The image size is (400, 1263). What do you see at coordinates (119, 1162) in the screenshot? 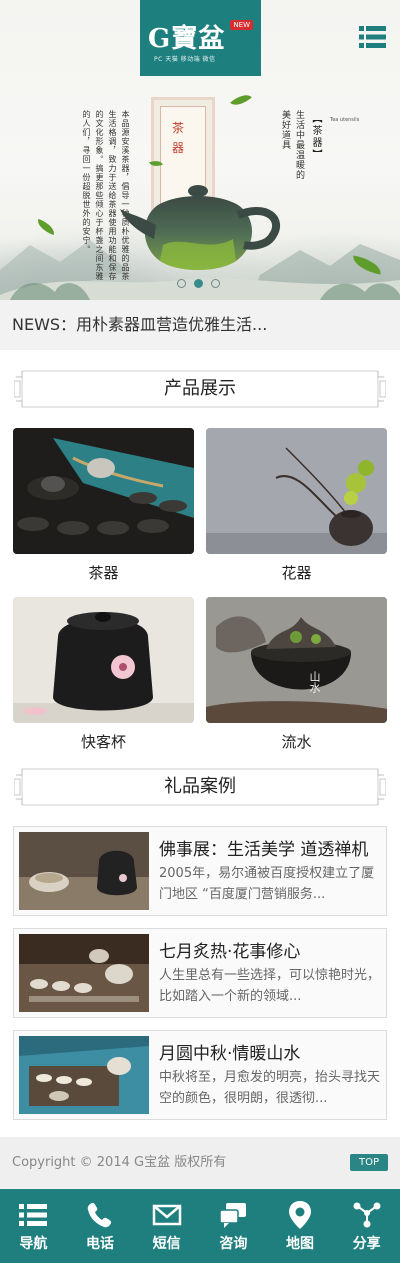
I see `copyright-text: Copyright © 2014 G宝盆 版权所有` at bounding box center [119, 1162].